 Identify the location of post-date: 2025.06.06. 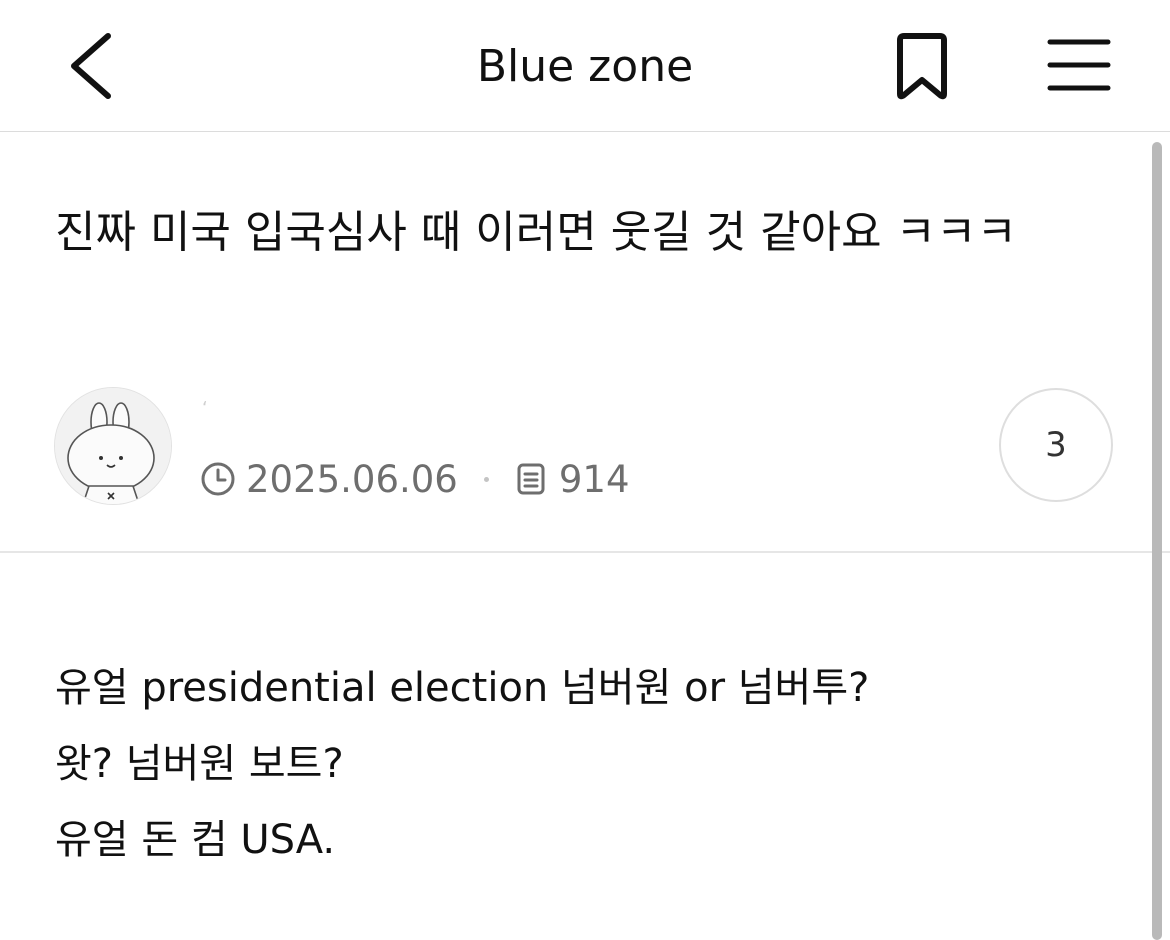
(352, 479).